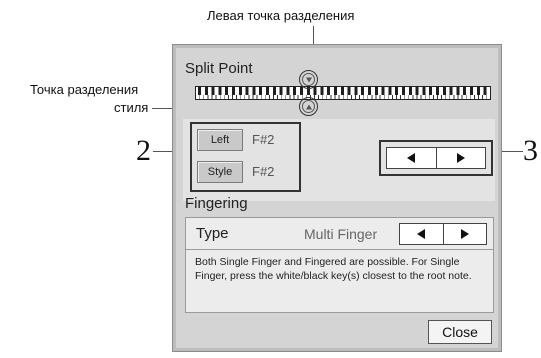  What do you see at coordinates (212, 233) in the screenshot?
I see `fingering-type-label: Type` at bounding box center [212, 233].